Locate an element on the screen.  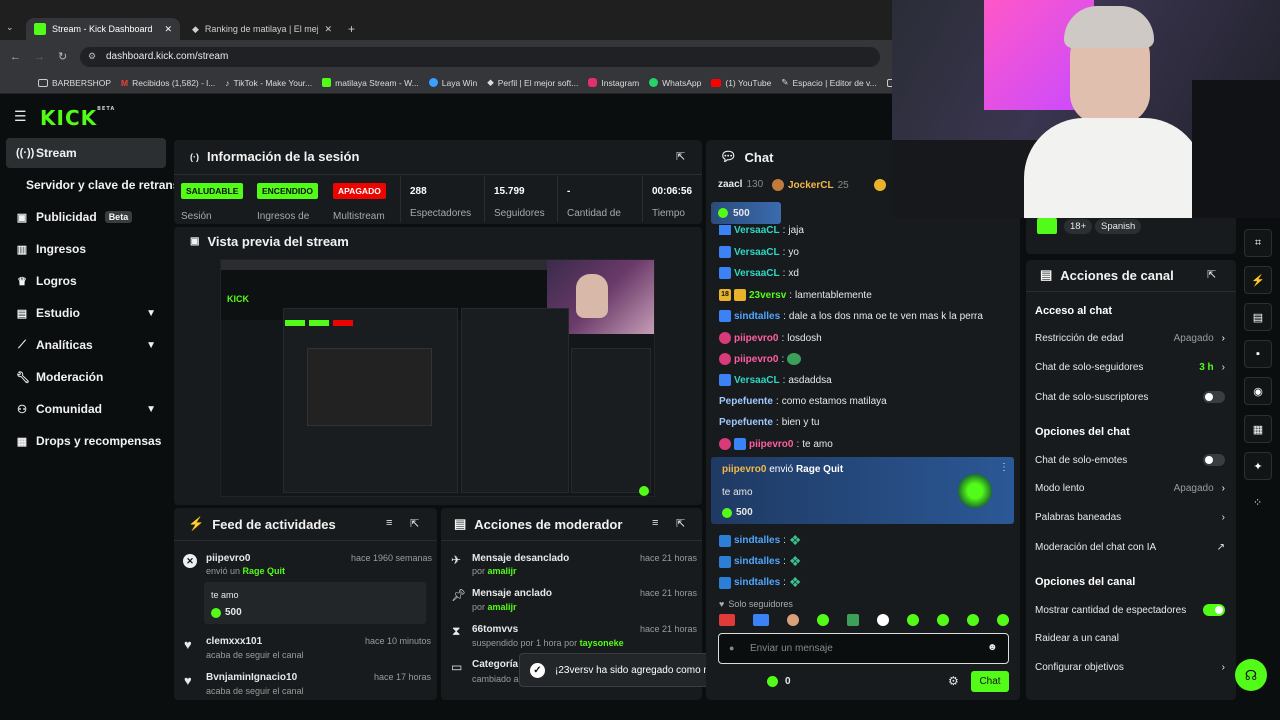
stream-preview-video: KICK is located at coordinates (437, 378).